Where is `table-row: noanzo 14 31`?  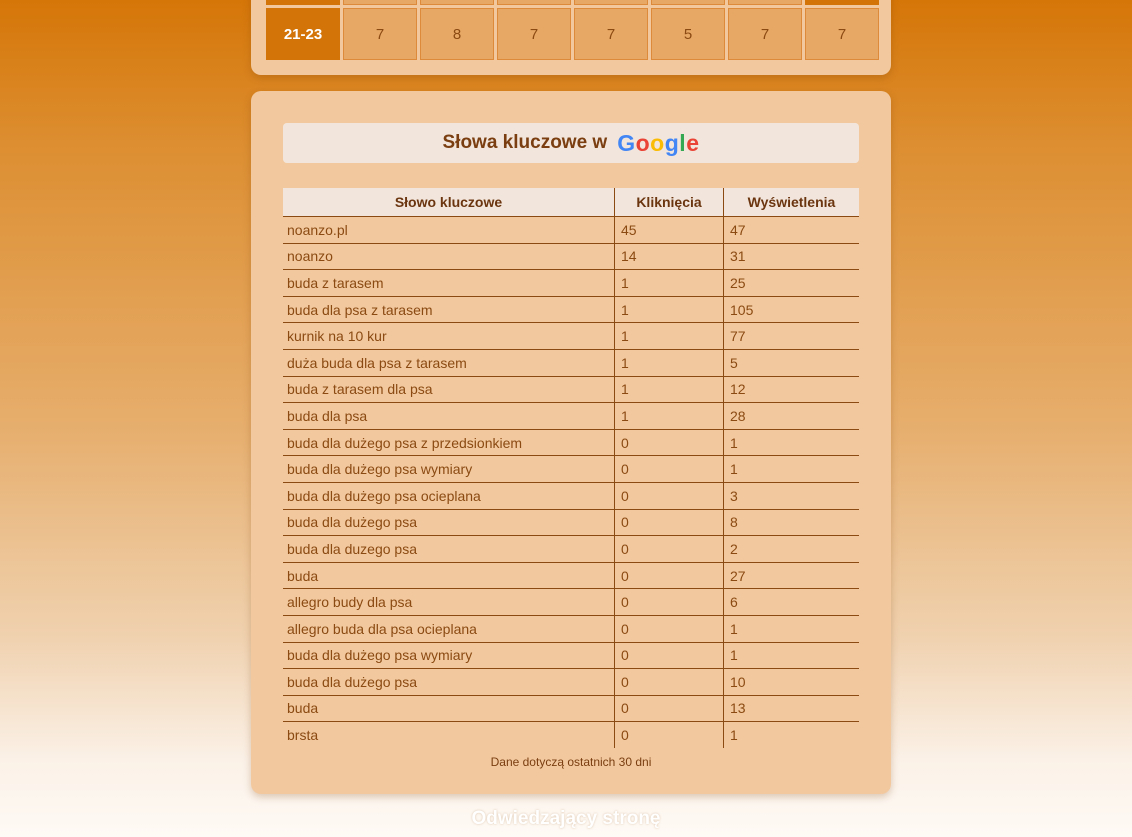
table-row: noanzo 14 31 is located at coordinates (571, 257).